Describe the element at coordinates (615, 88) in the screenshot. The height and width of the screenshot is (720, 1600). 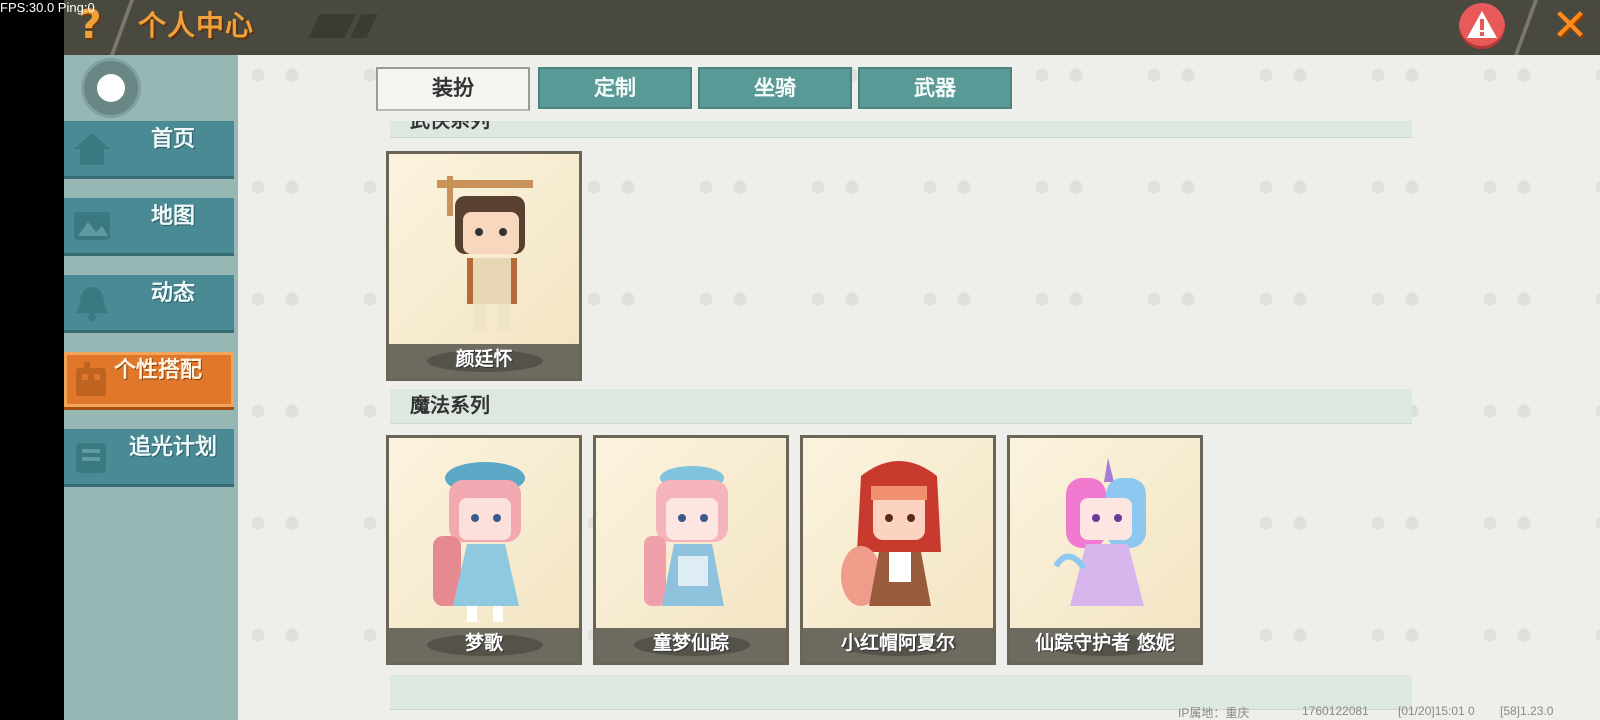
I see `tab-custom: 定制` at that location.